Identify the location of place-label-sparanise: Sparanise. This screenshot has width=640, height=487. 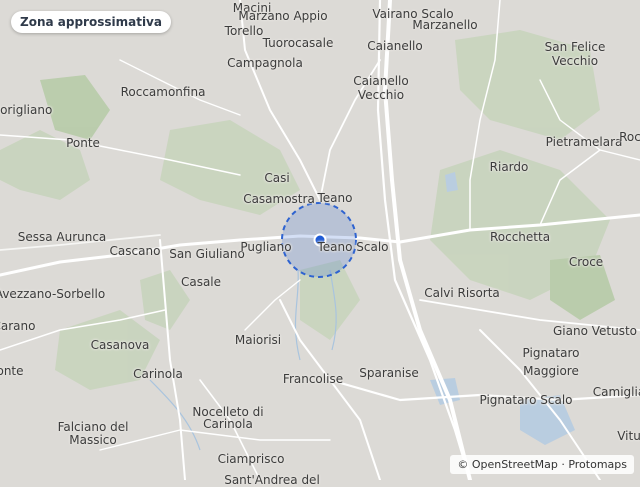
(389, 373).